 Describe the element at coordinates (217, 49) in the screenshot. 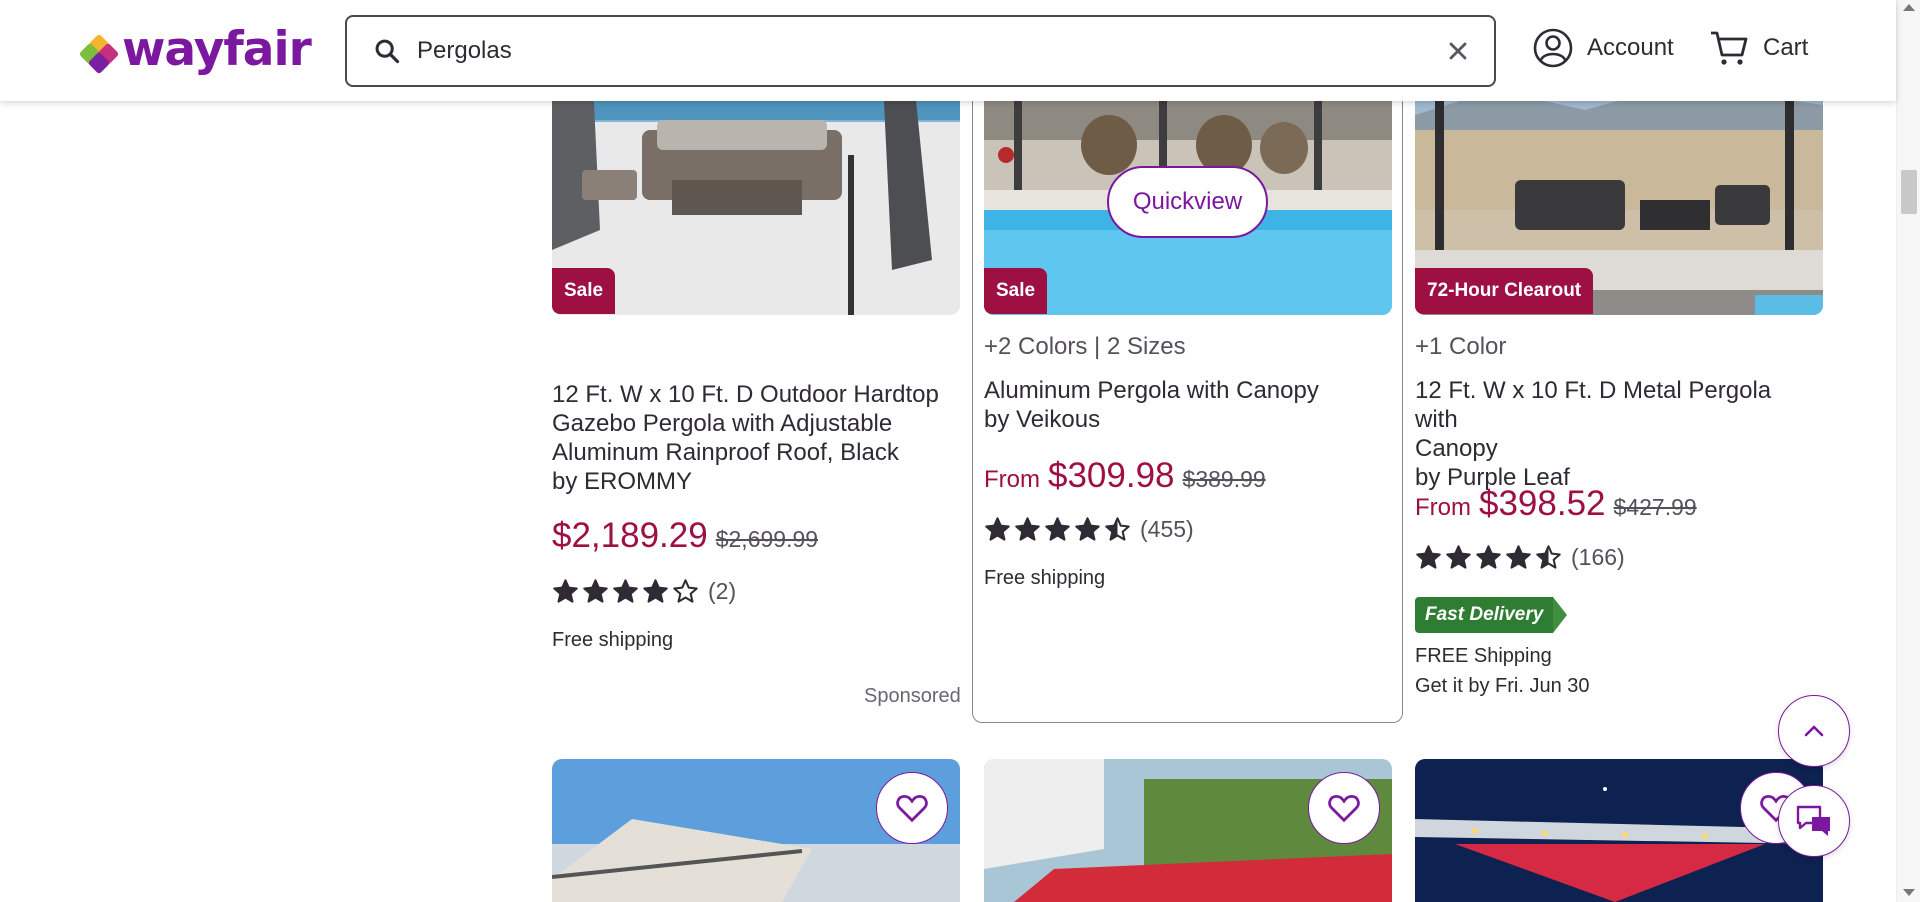

I see `logo-text: wayfair` at that location.